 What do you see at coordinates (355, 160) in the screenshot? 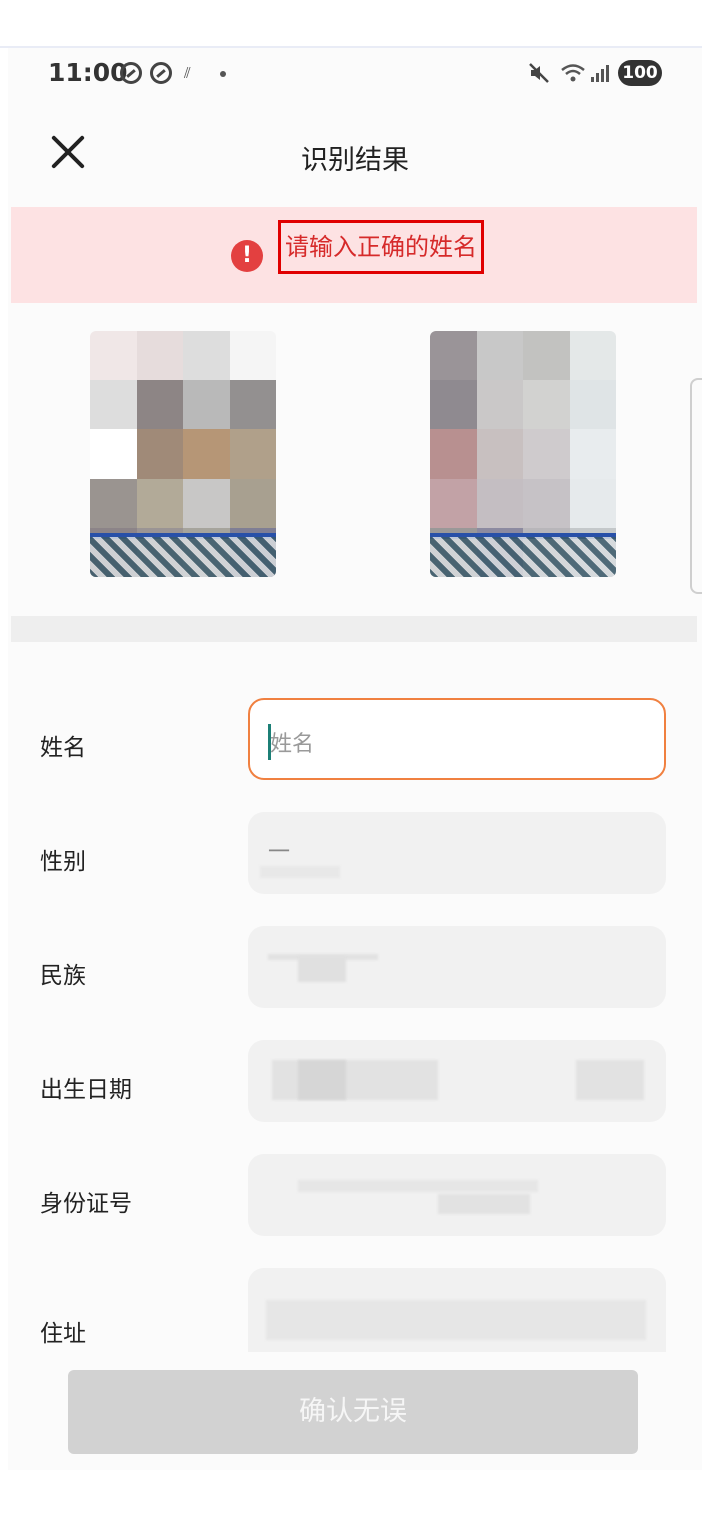
I see `page-title: 识别结果` at bounding box center [355, 160].